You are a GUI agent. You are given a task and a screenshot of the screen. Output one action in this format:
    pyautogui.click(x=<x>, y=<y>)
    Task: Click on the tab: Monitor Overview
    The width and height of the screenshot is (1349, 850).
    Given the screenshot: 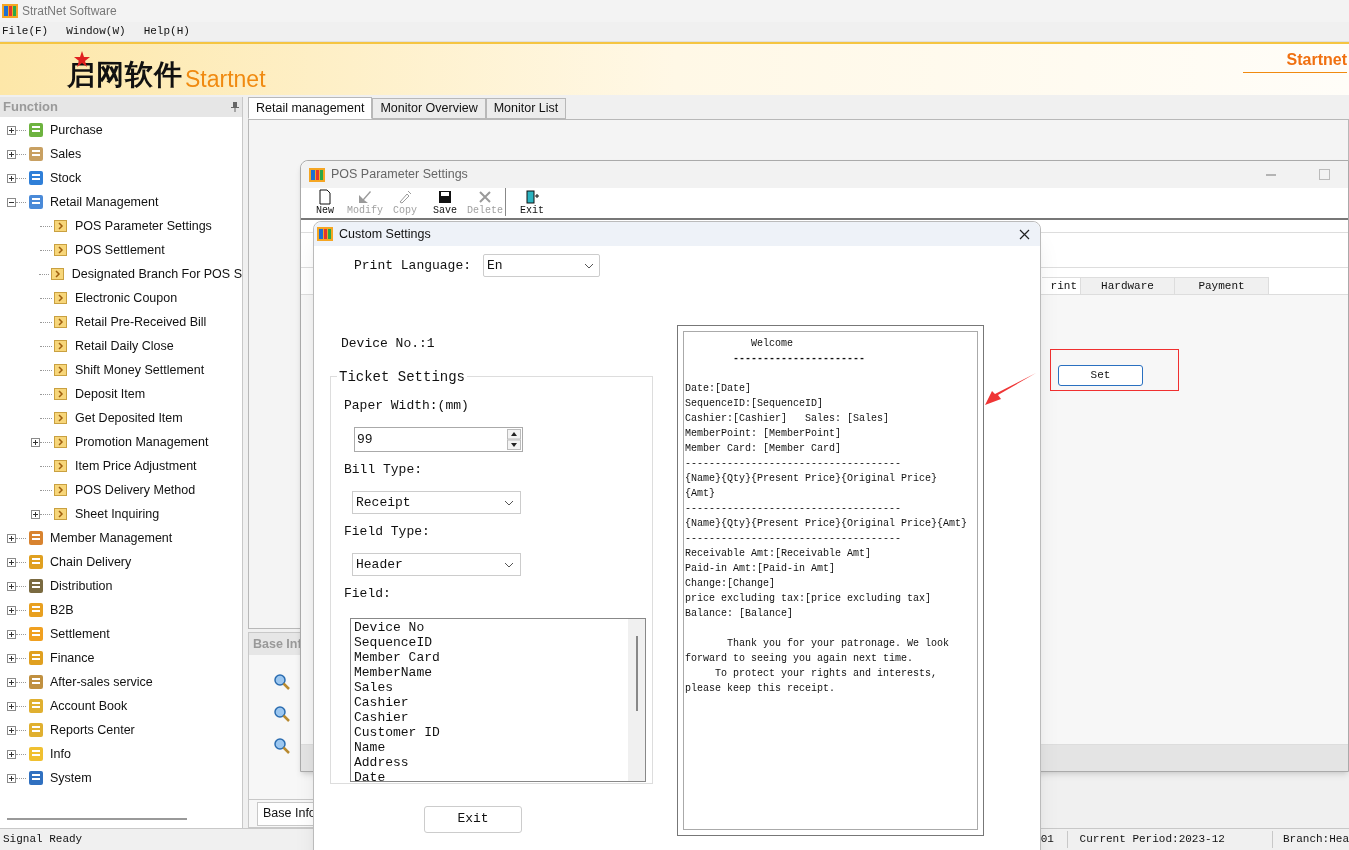 What is the action you would take?
    pyautogui.click(x=429, y=108)
    